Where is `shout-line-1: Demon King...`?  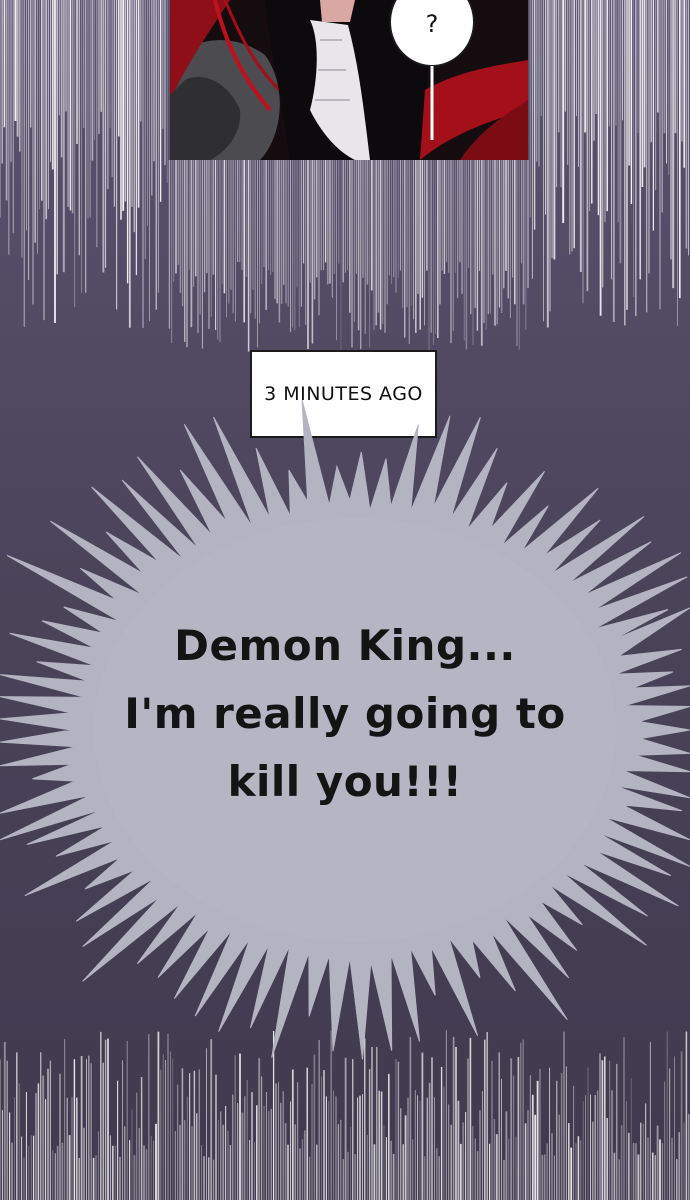
shout-line-1: Demon King... is located at coordinates (345, 645).